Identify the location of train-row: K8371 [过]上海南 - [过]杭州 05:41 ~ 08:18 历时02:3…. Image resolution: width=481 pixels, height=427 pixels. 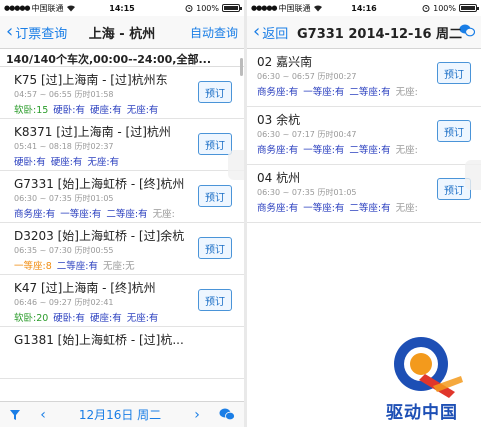
(122, 145).